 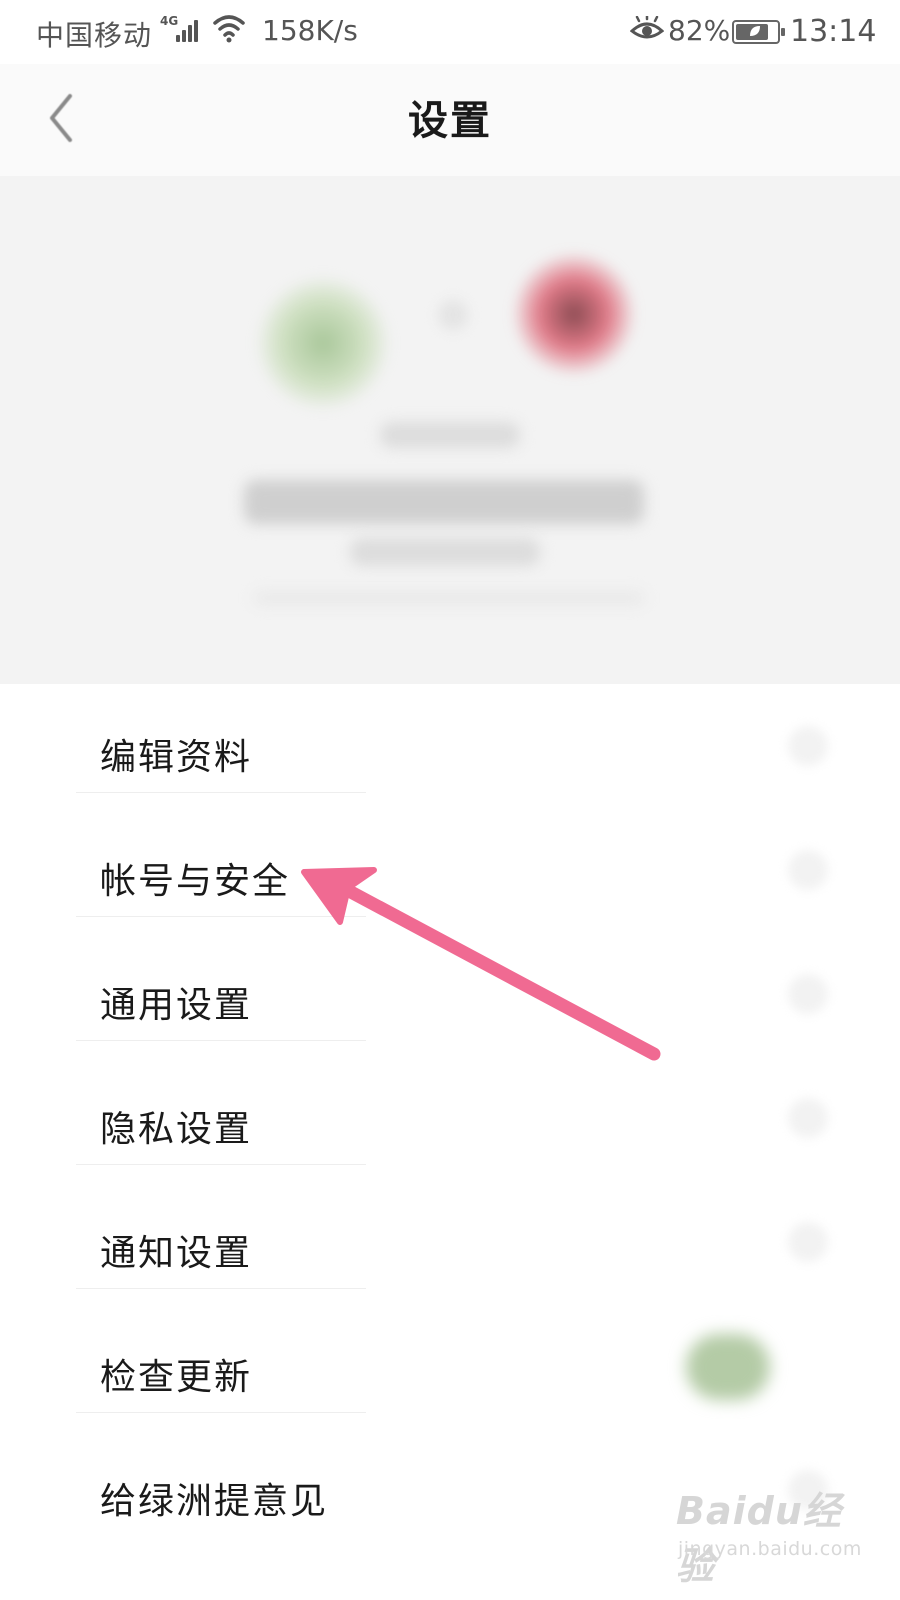 I want to click on network-speed: 158K/s, so click(x=310, y=30).